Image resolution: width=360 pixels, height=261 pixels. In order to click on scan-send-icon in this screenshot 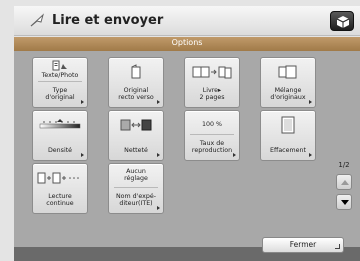, I will do `click(37, 20)`.